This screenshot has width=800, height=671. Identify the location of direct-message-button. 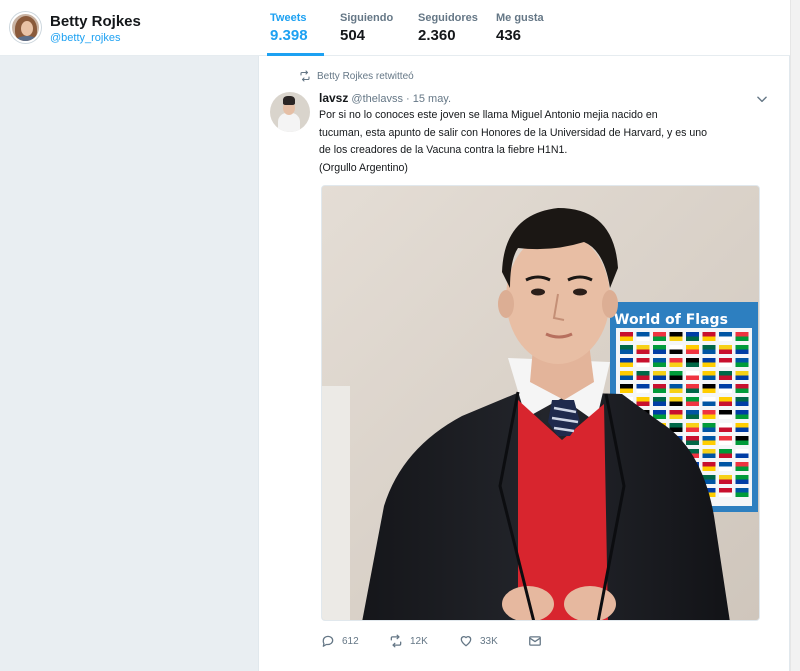
(535, 641).